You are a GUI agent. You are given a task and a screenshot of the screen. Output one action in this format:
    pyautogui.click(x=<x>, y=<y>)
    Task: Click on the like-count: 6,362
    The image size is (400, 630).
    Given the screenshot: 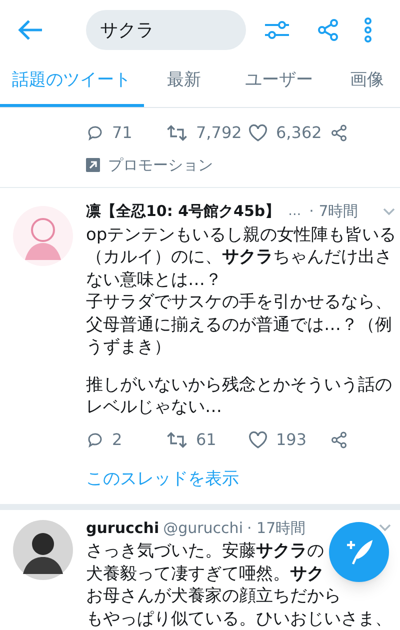 What is the action you would take?
    pyautogui.click(x=299, y=133)
    